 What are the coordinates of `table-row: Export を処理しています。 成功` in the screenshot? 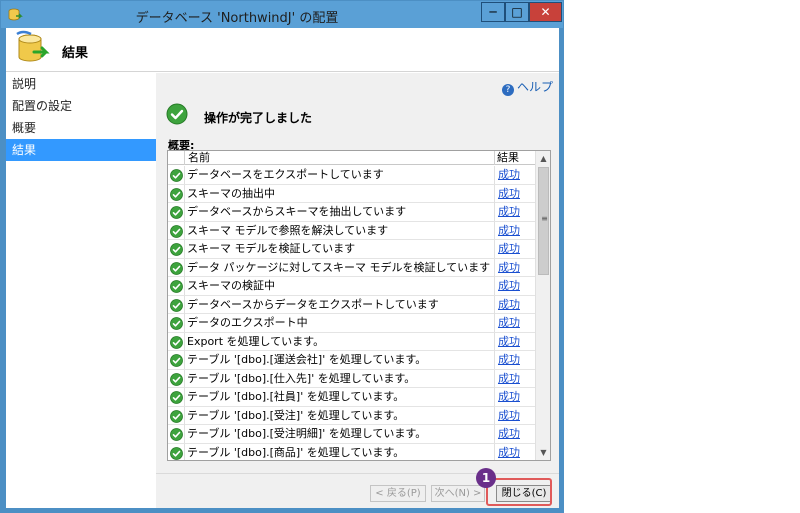 It's located at (352, 341).